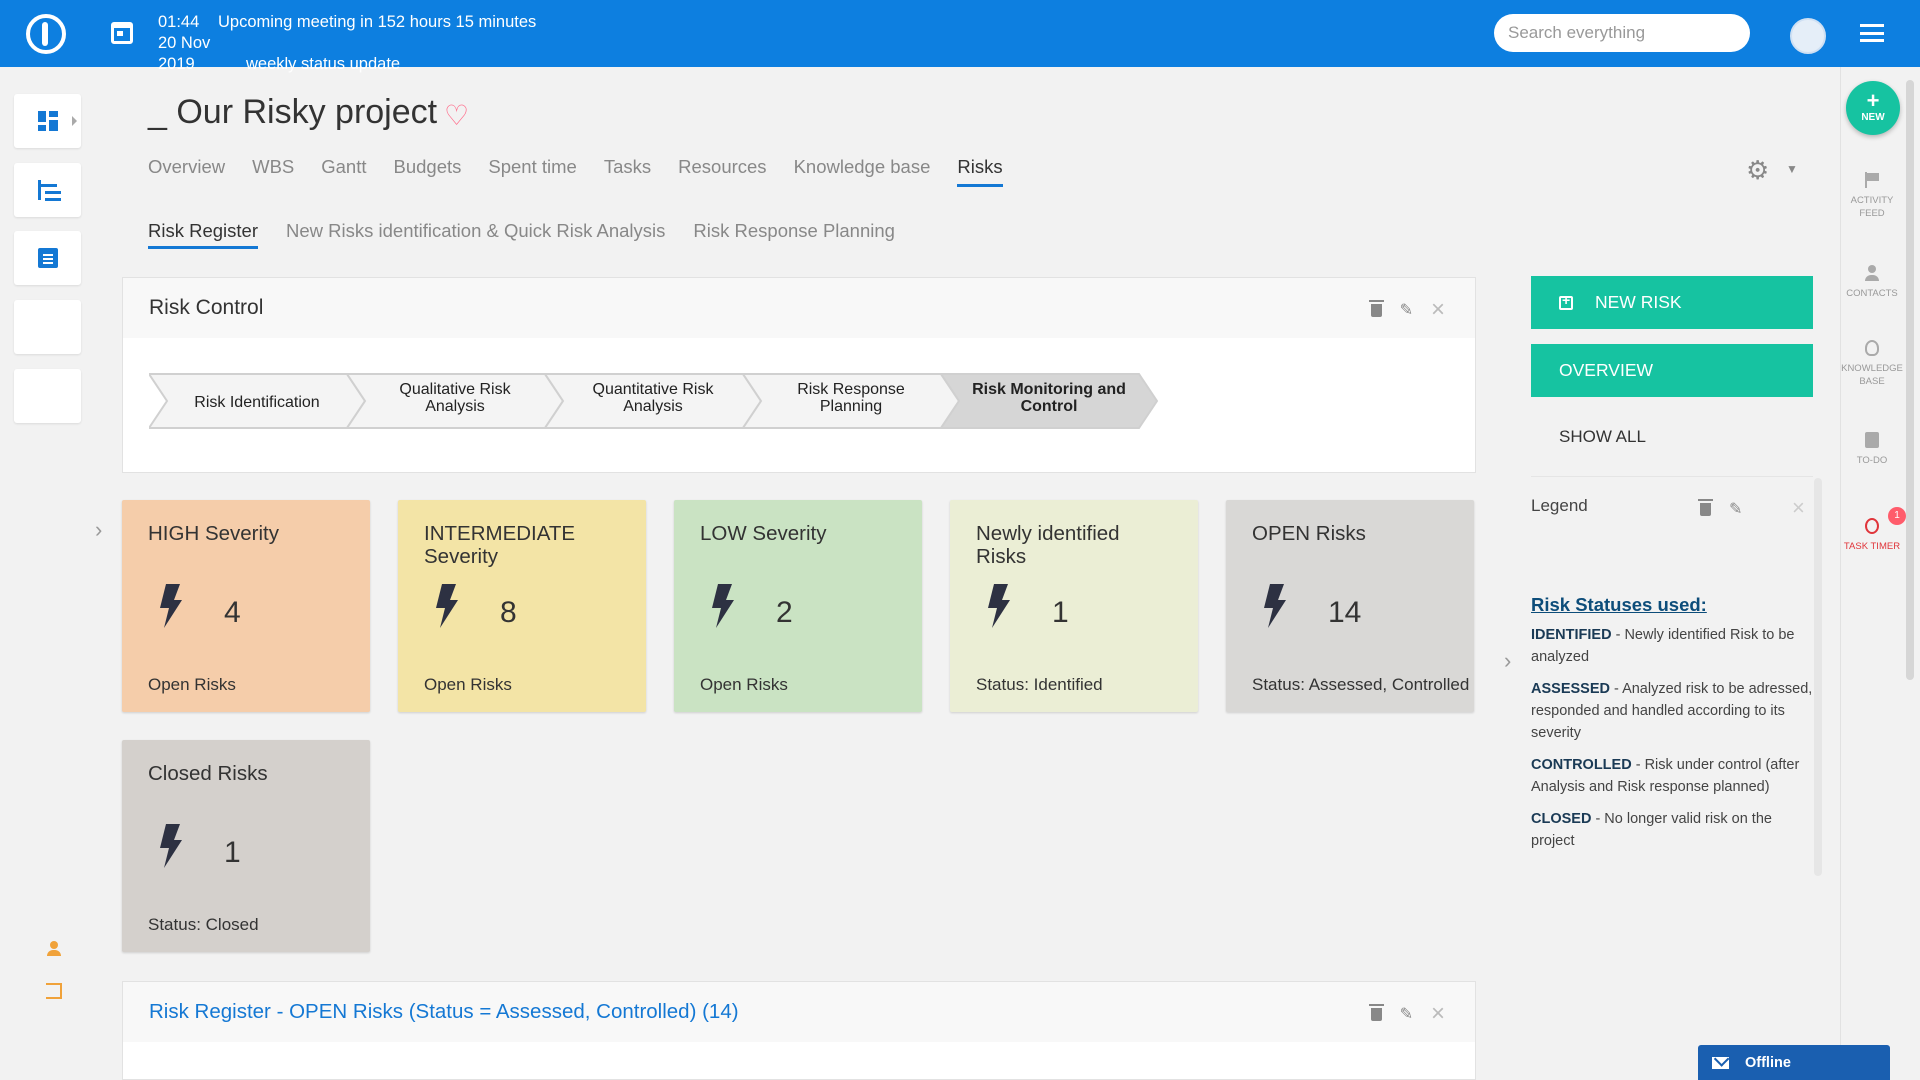 The height and width of the screenshot is (1080, 1920). I want to click on app-logo, so click(46, 34).